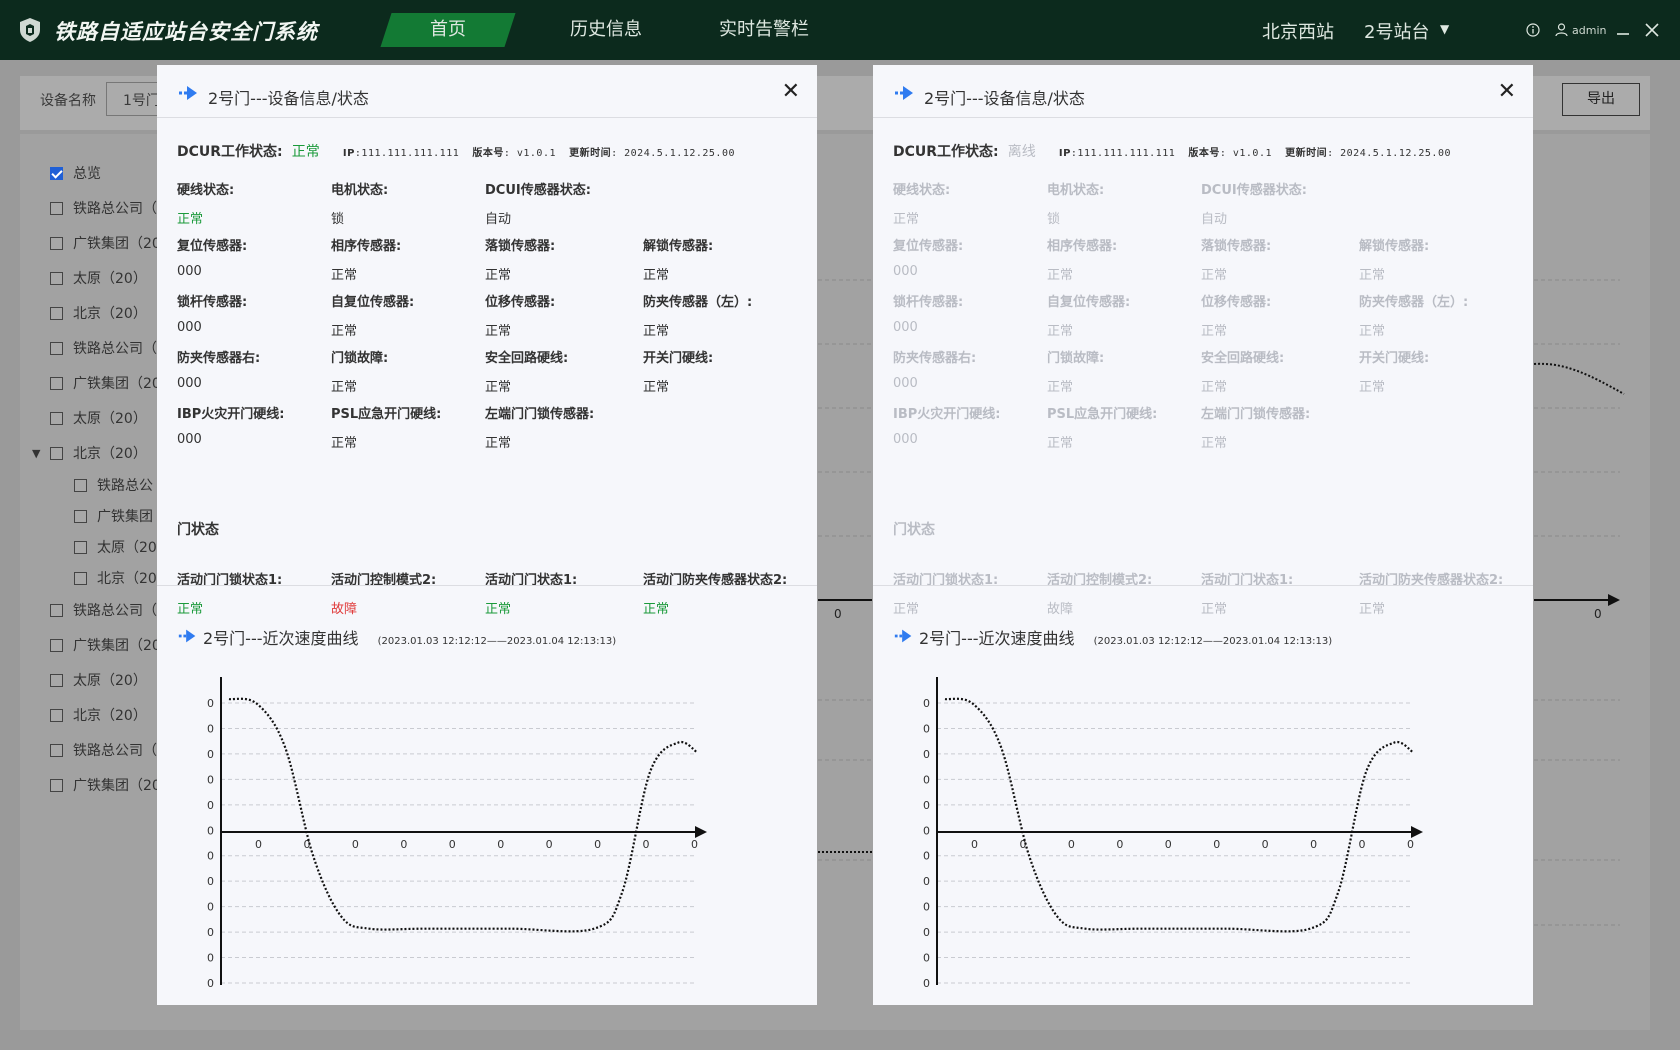 The width and height of the screenshot is (1680, 1050). Describe the element at coordinates (386, 414) in the screenshot. I see `status-field-label: PSL应急开门硬线:` at that location.